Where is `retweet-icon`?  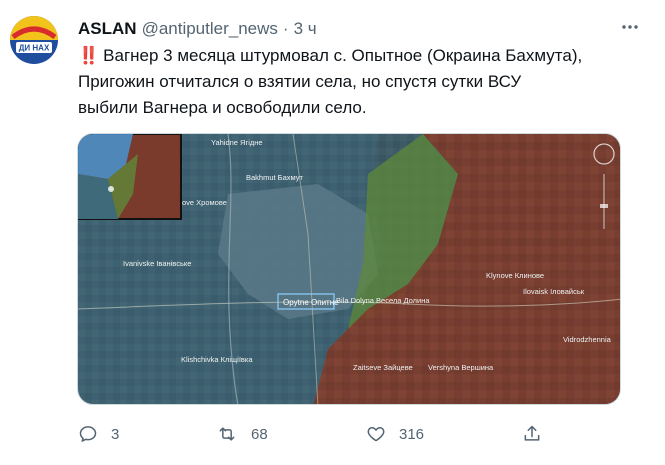
retweet-icon is located at coordinates (227, 434).